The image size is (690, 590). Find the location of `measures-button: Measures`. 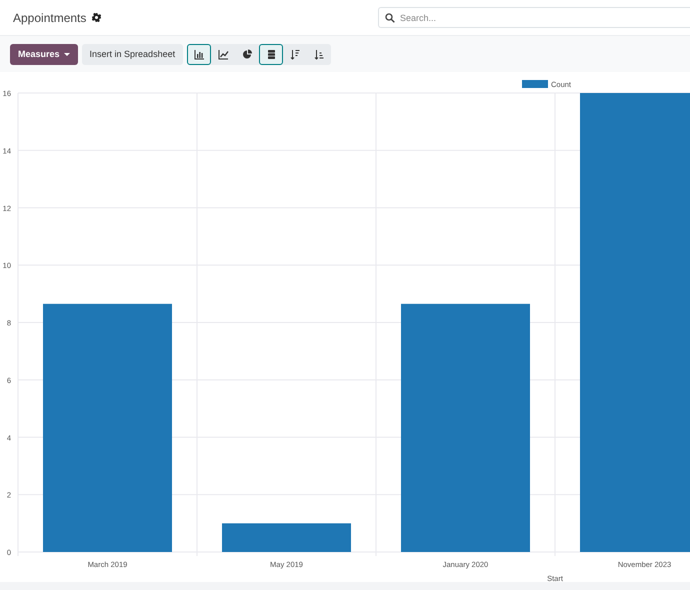

measures-button: Measures is located at coordinates (44, 54).